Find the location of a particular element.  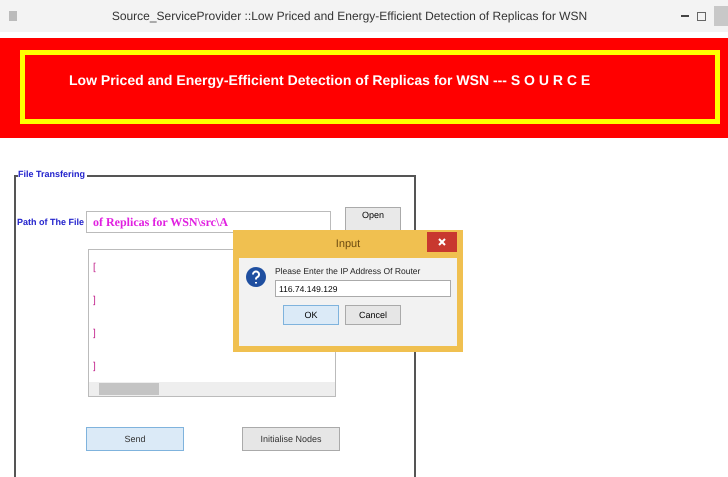

ip-input-field: 116.74.149.129 is located at coordinates (363, 288).